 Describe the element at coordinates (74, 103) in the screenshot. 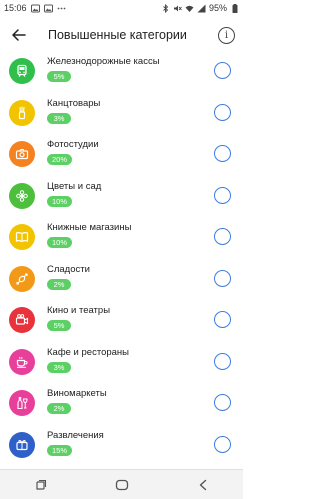

I see `category-name: Канцтовары` at that location.